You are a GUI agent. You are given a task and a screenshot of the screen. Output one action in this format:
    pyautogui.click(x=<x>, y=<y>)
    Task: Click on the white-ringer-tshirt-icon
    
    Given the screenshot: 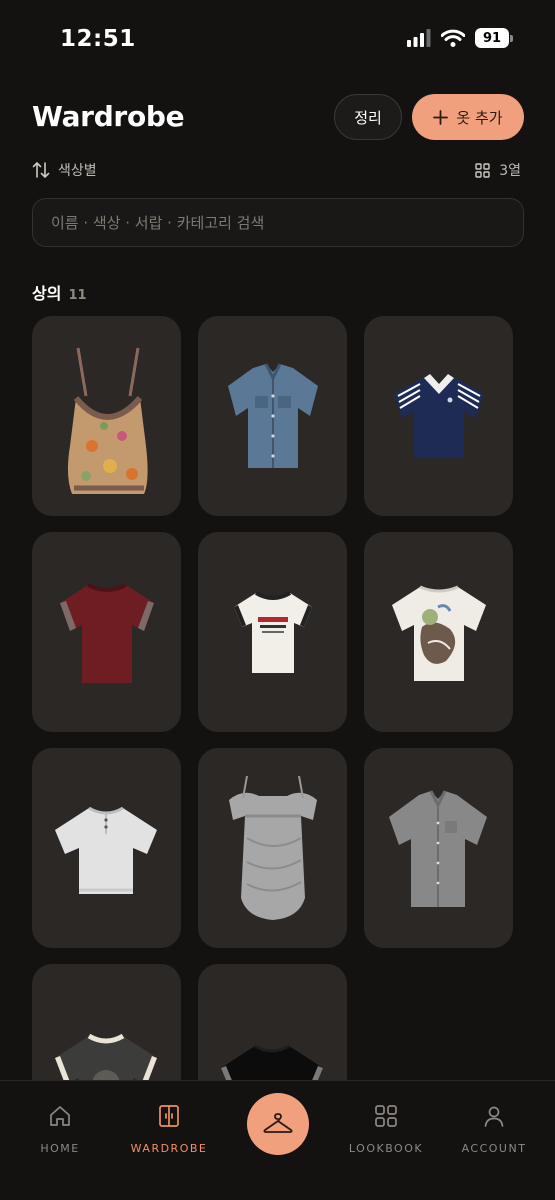 What is the action you would take?
    pyautogui.click(x=272, y=631)
    